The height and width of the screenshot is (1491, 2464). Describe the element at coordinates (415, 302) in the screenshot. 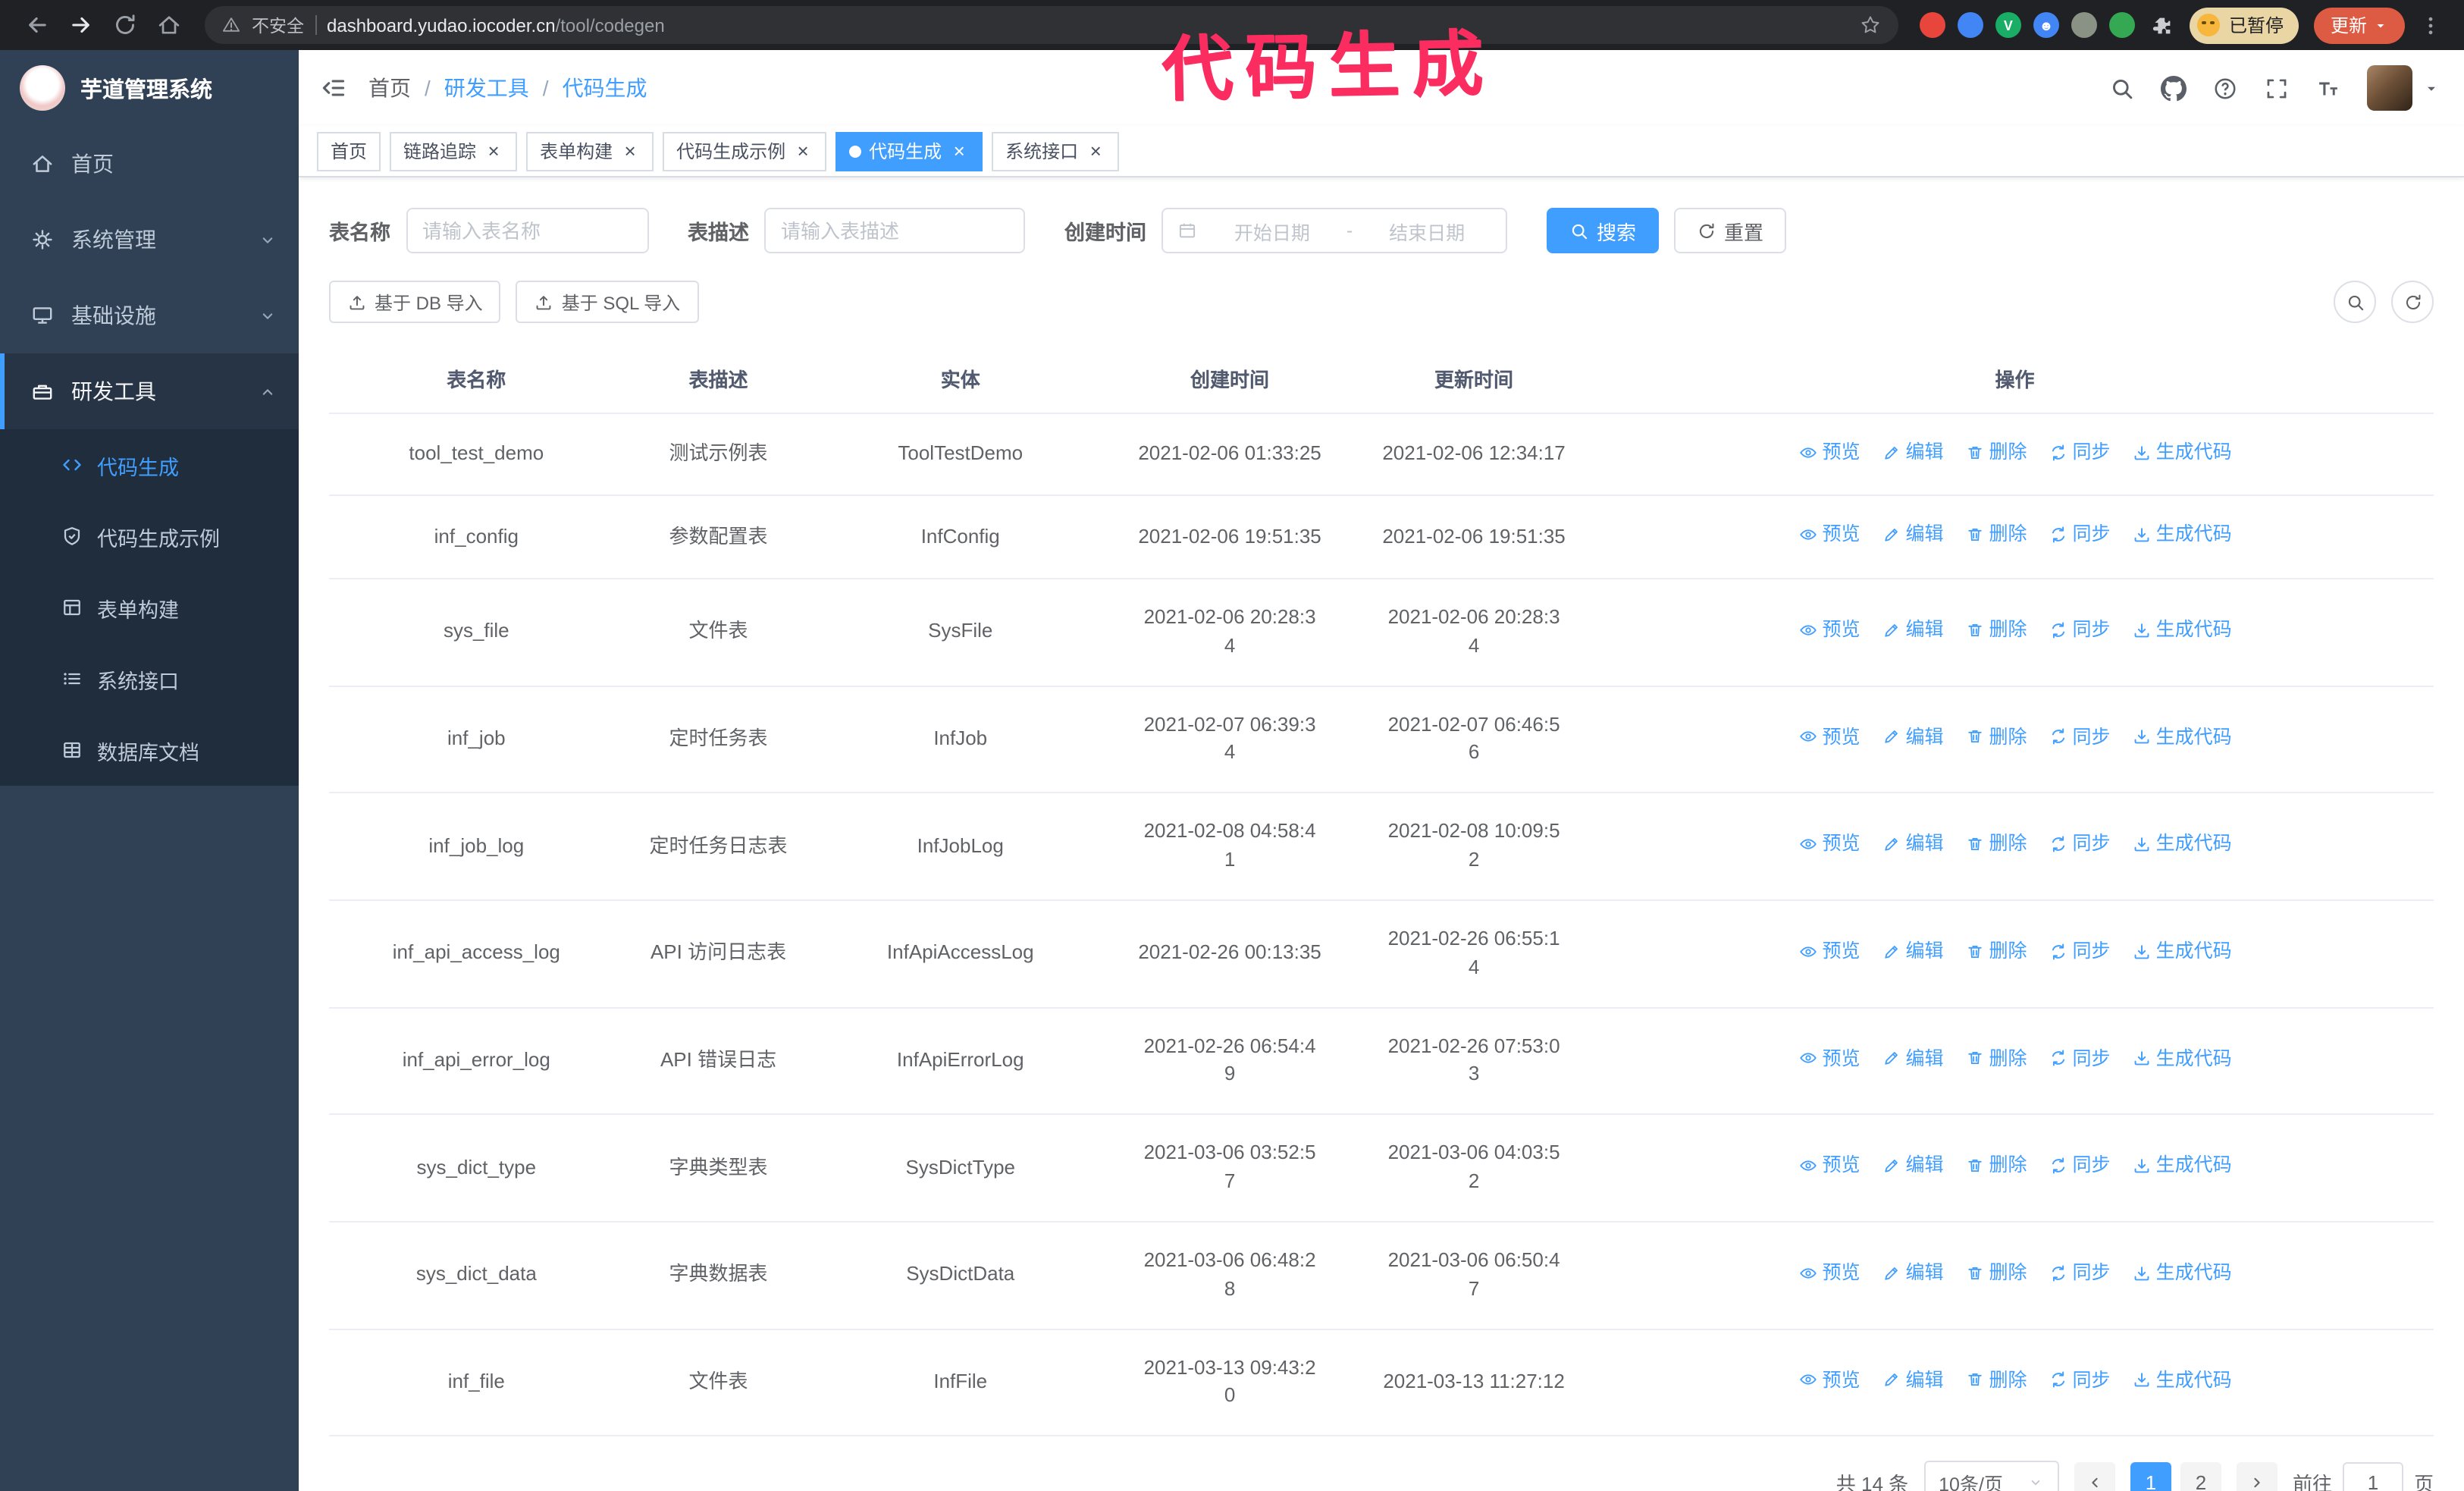

I see `import-db-button: 基于 DB 导入` at that location.